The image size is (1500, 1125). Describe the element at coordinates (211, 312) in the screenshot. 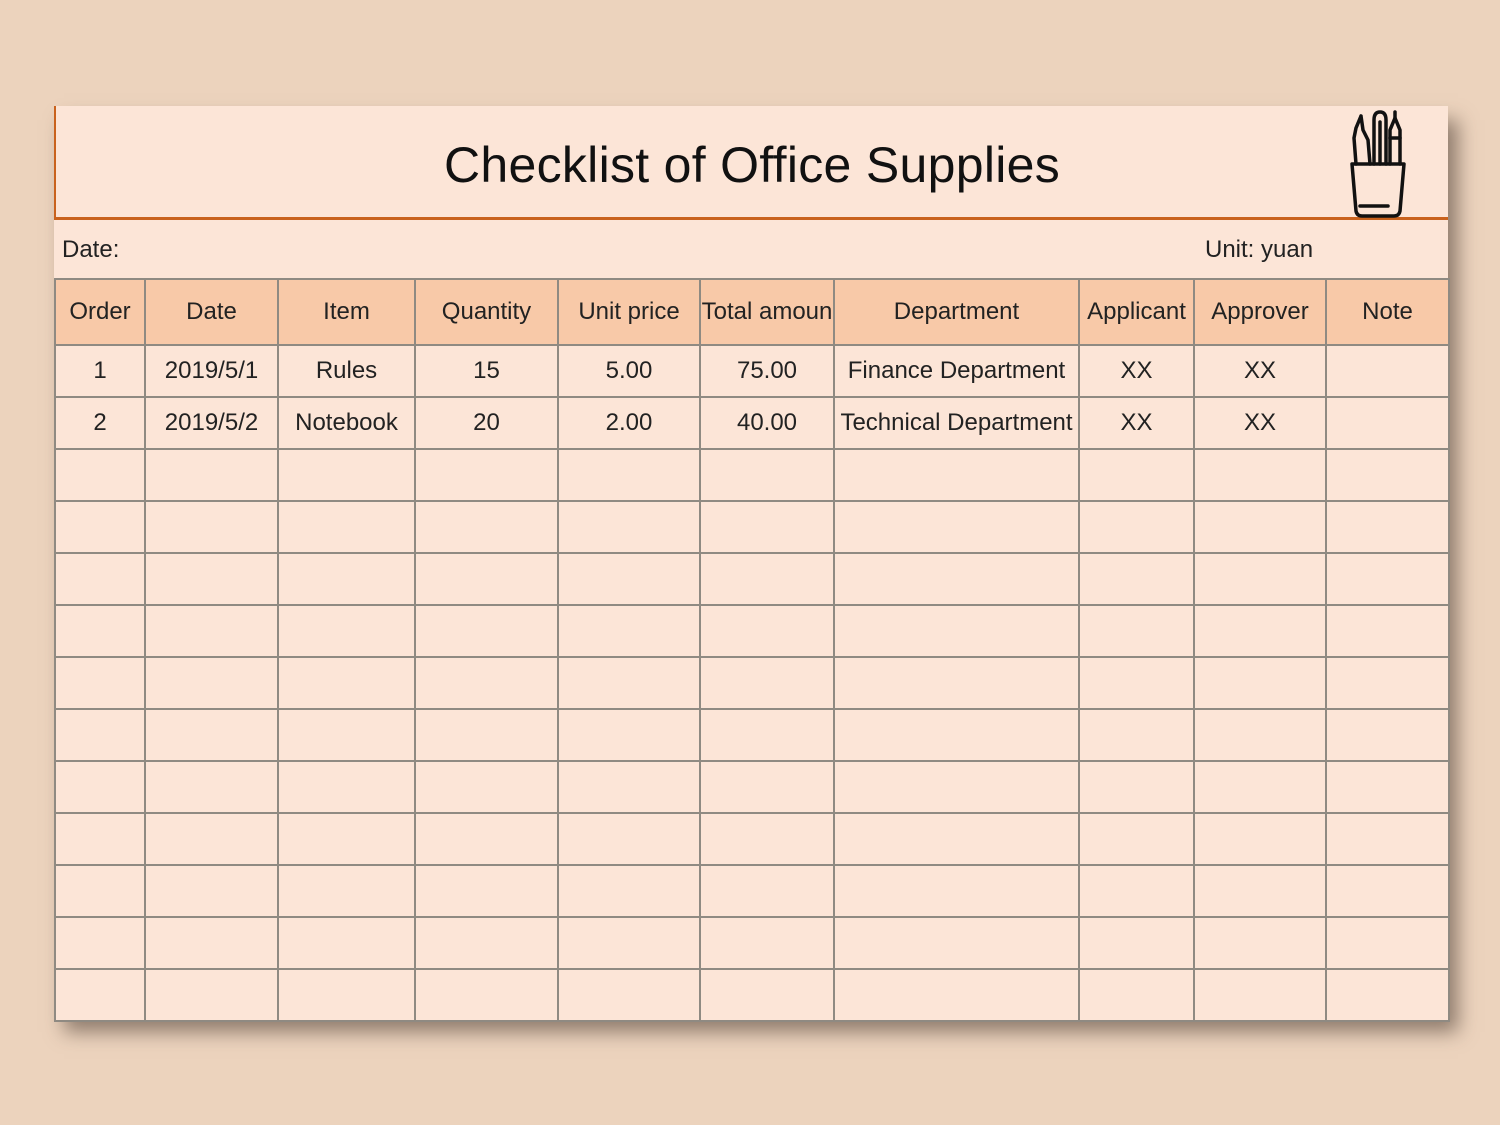

I see `column-header: Date` at that location.